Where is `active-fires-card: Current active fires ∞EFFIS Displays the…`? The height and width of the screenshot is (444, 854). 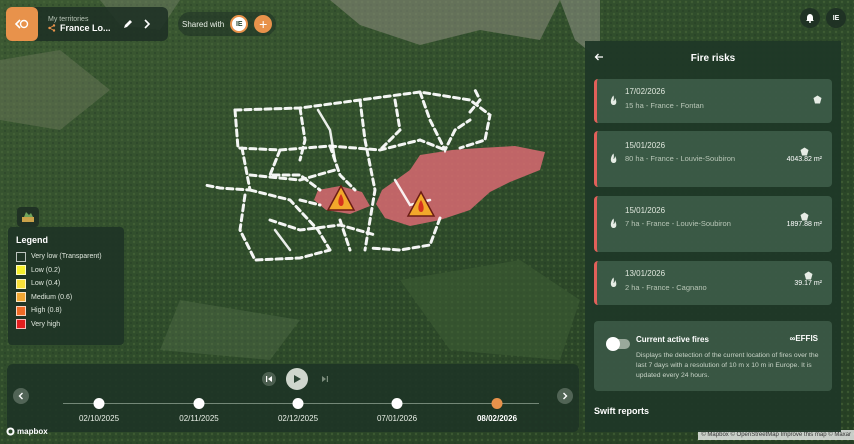
active-fires-card: Current active fires ∞EFFIS Displays the… is located at coordinates (713, 356).